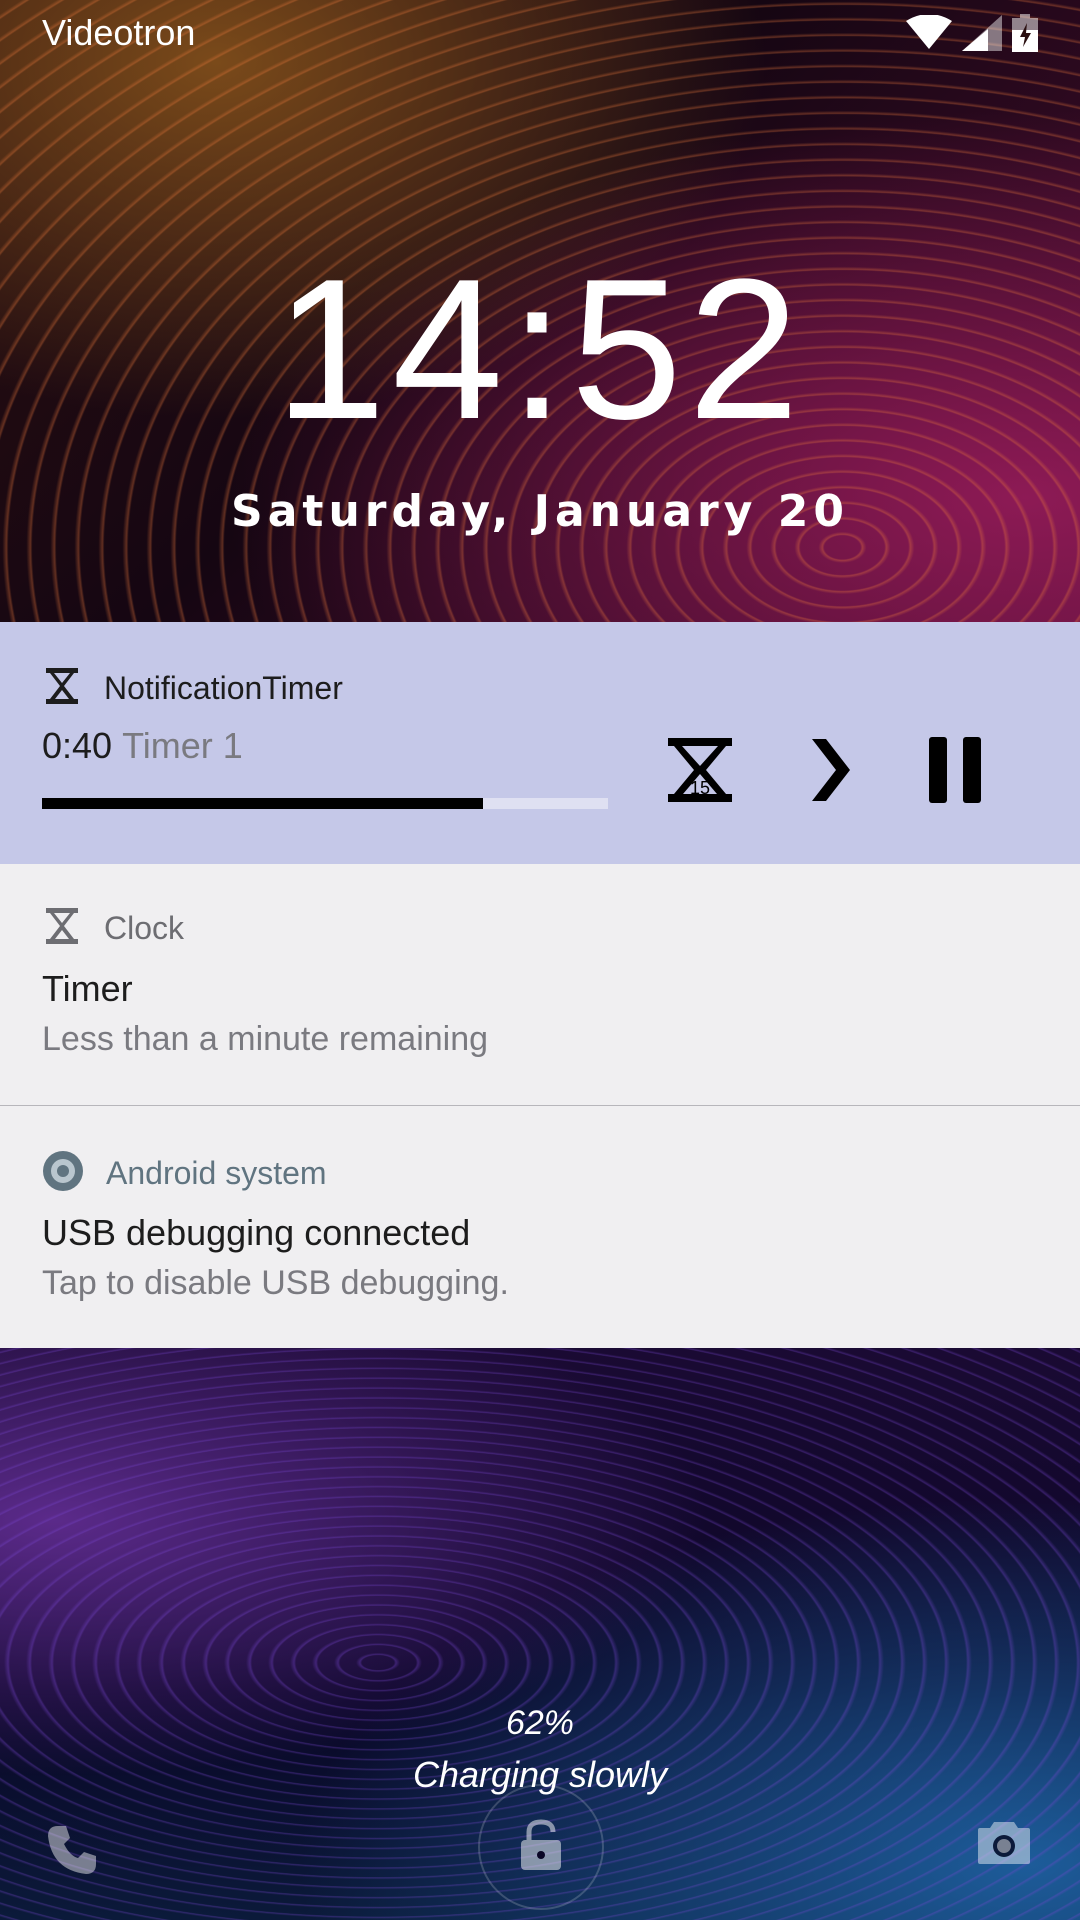 The width and height of the screenshot is (1080, 1920). I want to click on svg-text: 15, so click(700, 788).